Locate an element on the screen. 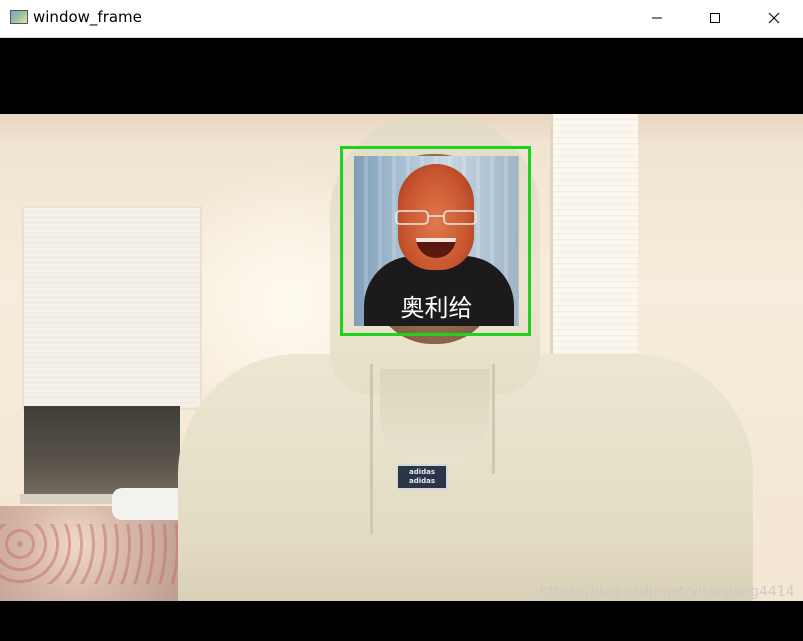 Image resolution: width=803 pixels, height=641 pixels. window-blind-right is located at coordinates (594, 245).